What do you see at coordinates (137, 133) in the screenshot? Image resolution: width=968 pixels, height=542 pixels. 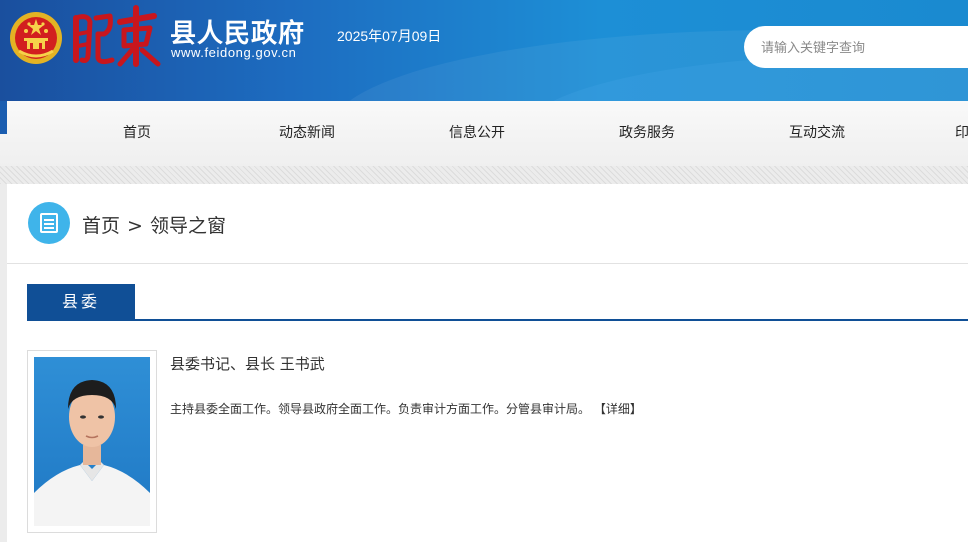 I see `nav-item-home: 首页` at bounding box center [137, 133].